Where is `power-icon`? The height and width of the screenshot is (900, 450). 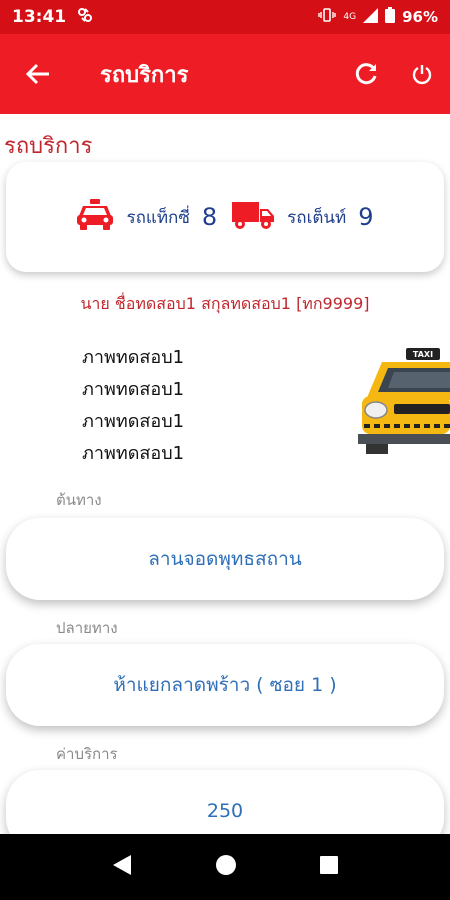
power-icon is located at coordinates (422, 75).